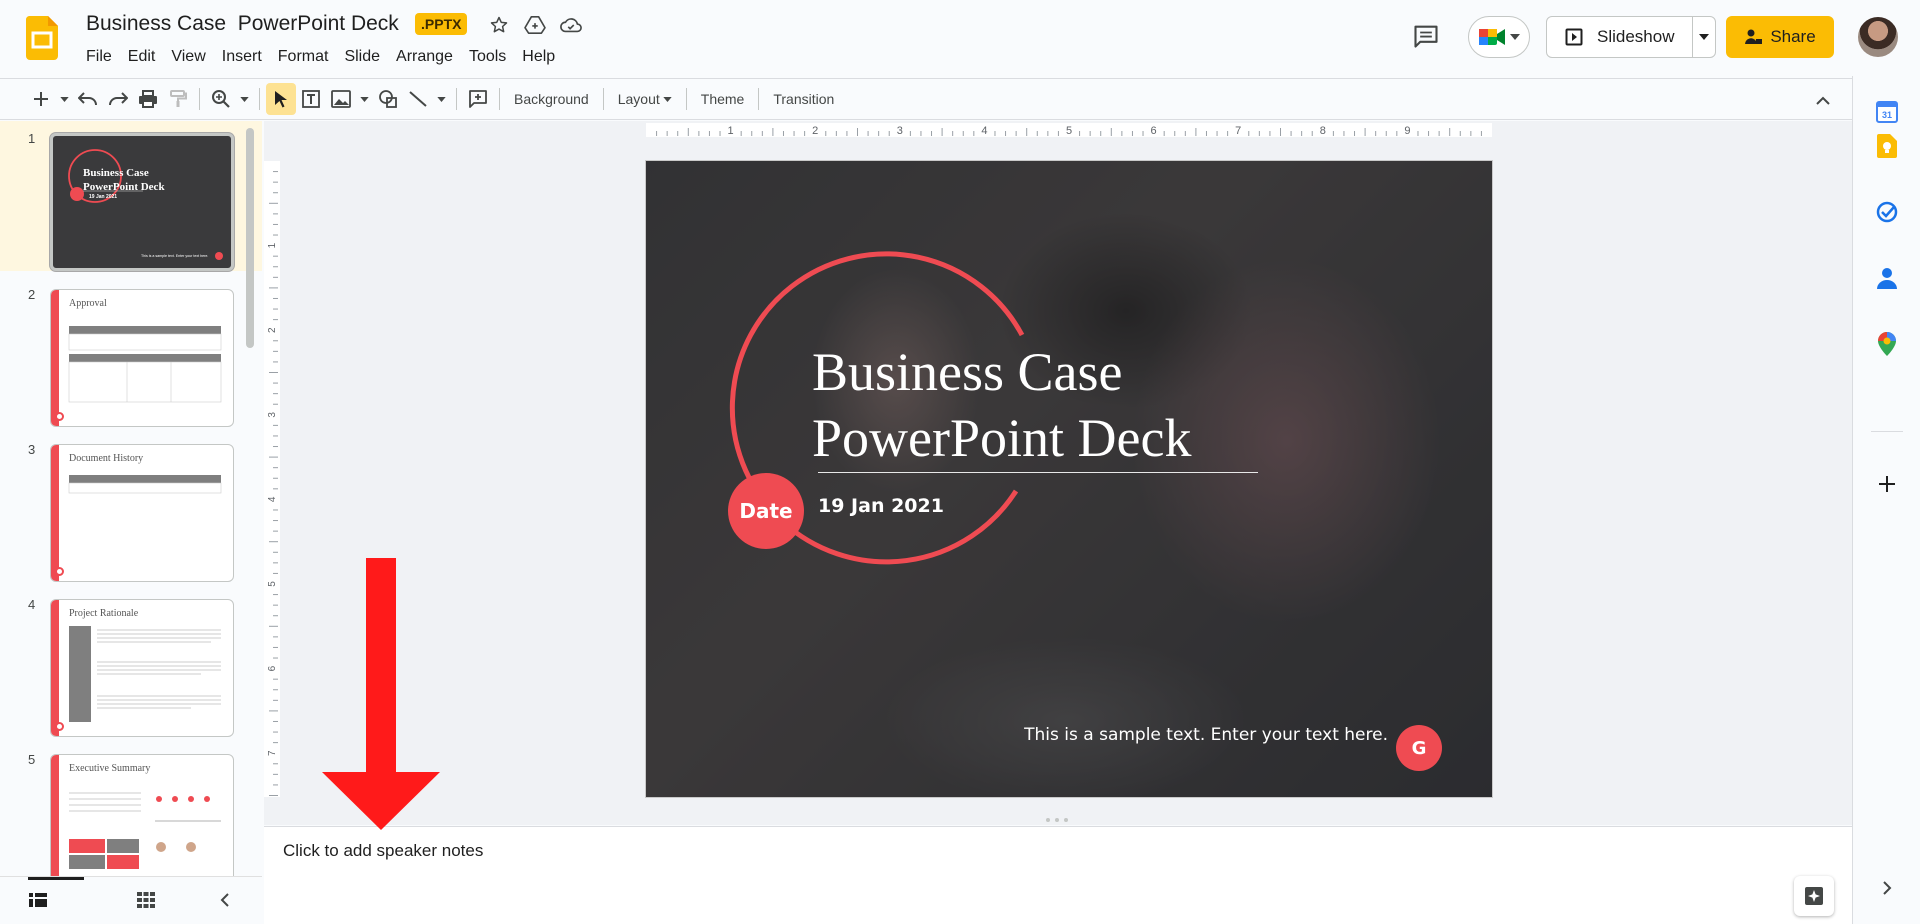 This screenshot has height=924, width=1920. What do you see at coordinates (1499, 37) in the screenshot?
I see `meet-button` at bounding box center [1499, 37].